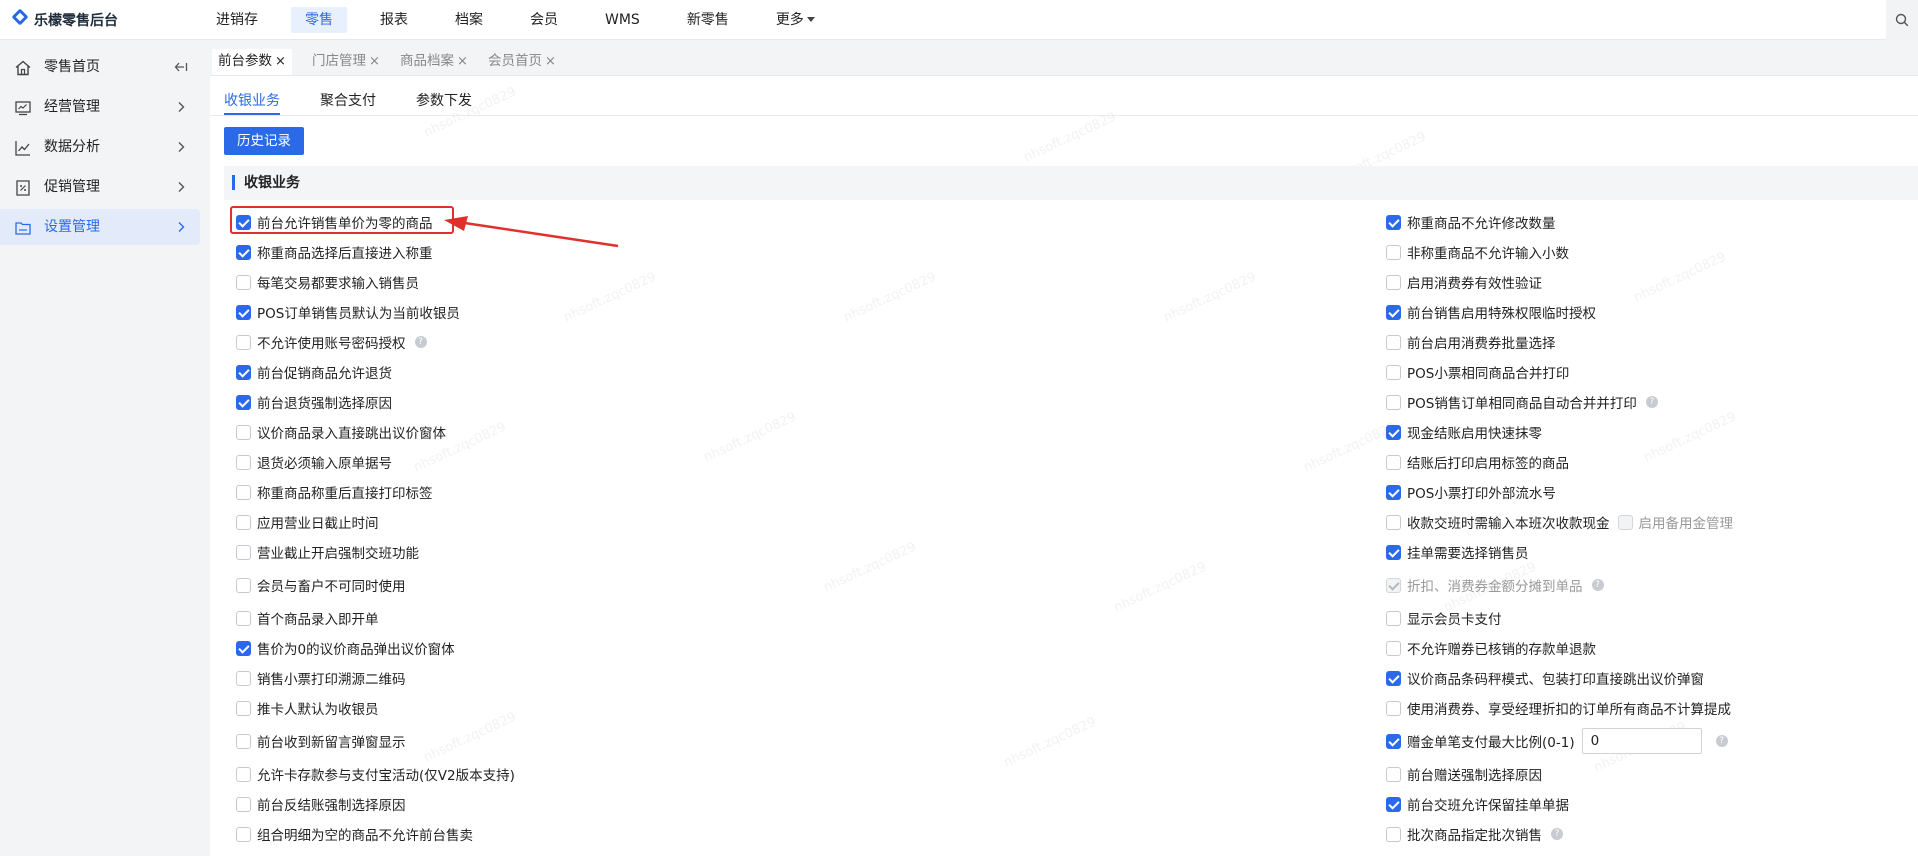 The image size is (1918, 856). I want to click on right-option-6: POS小票相同商品合并打印, so click(1477, 372).